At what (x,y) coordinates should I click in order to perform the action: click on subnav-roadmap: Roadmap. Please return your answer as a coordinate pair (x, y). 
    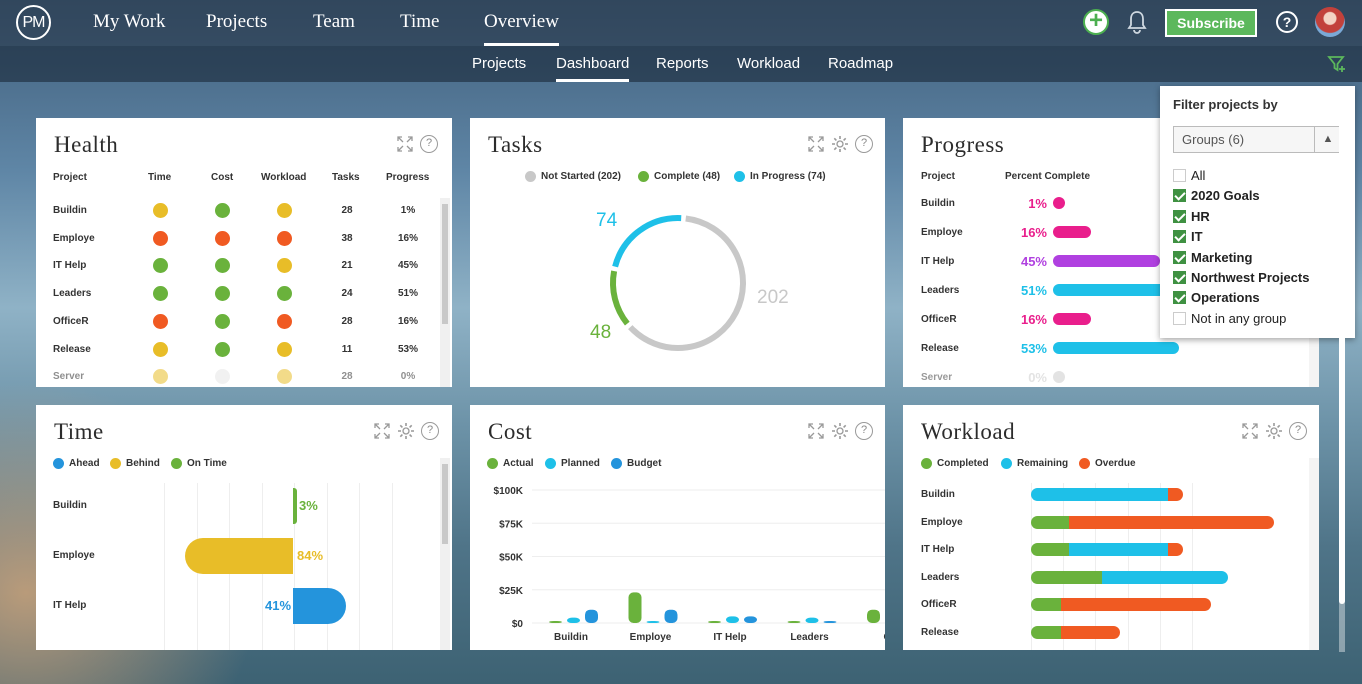
    Looking at the image, I should click on (860, 64).